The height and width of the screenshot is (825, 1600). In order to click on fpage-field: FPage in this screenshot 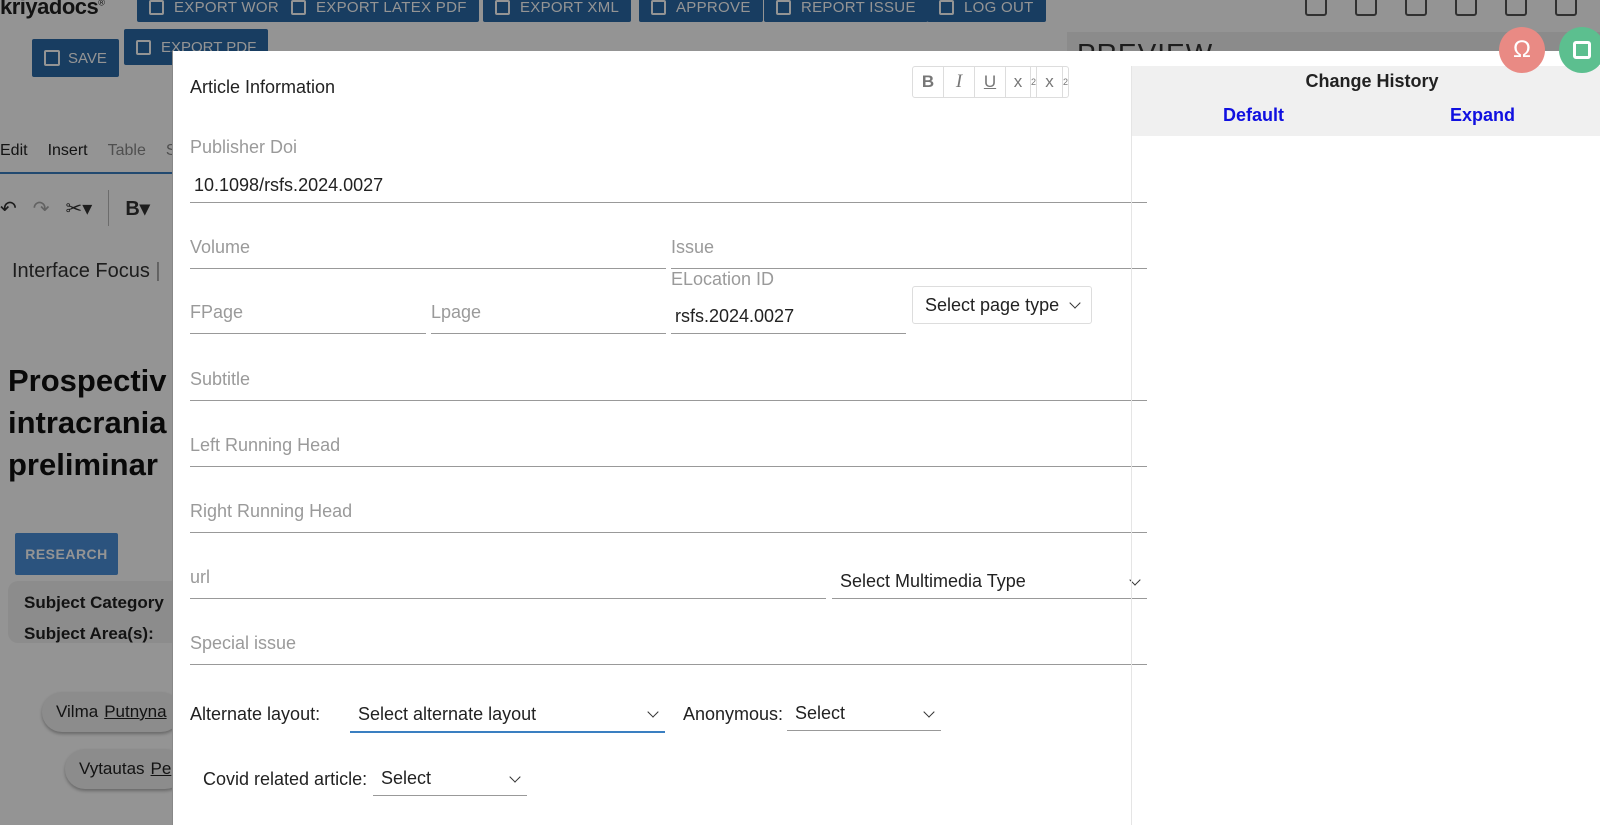, I will do `click(308, 317)`.